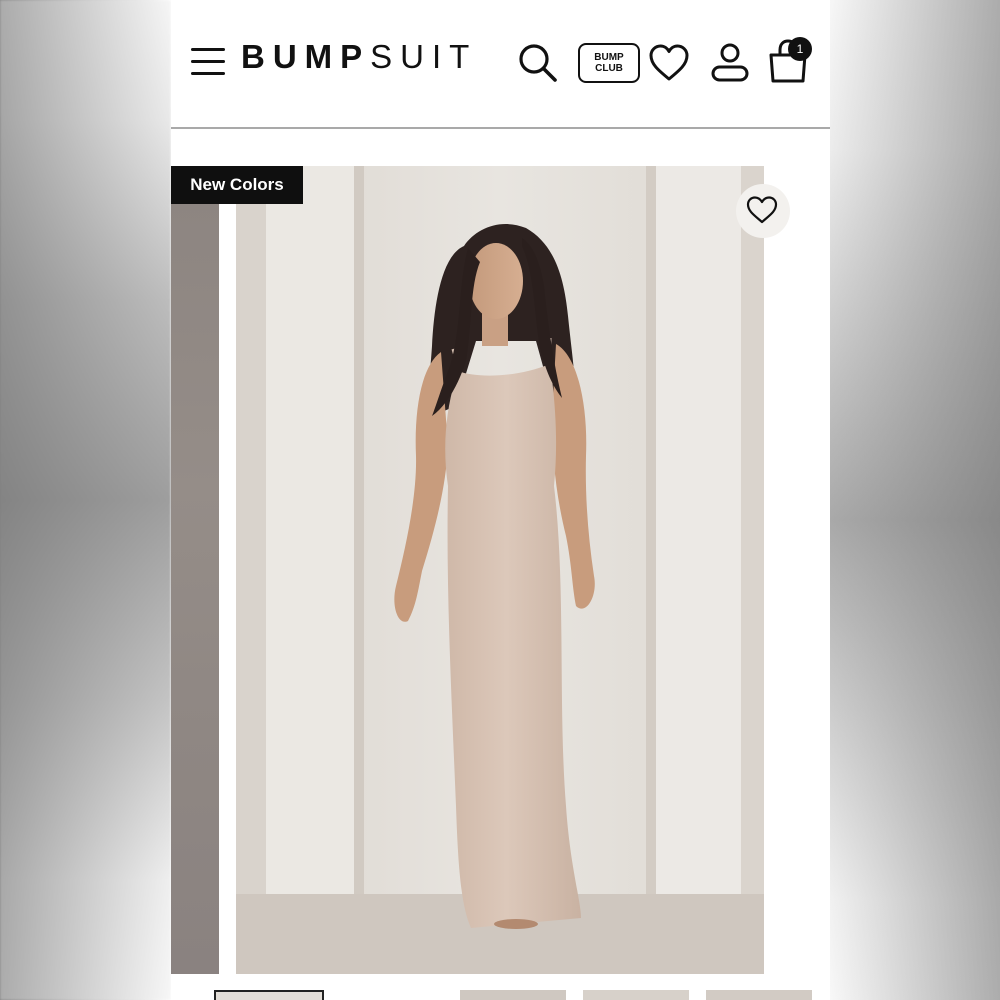  What do you see at coordinates (424, 56) in the screenshot?
I see `logo-light-text: SUIT` at bounding box center [424, 56].